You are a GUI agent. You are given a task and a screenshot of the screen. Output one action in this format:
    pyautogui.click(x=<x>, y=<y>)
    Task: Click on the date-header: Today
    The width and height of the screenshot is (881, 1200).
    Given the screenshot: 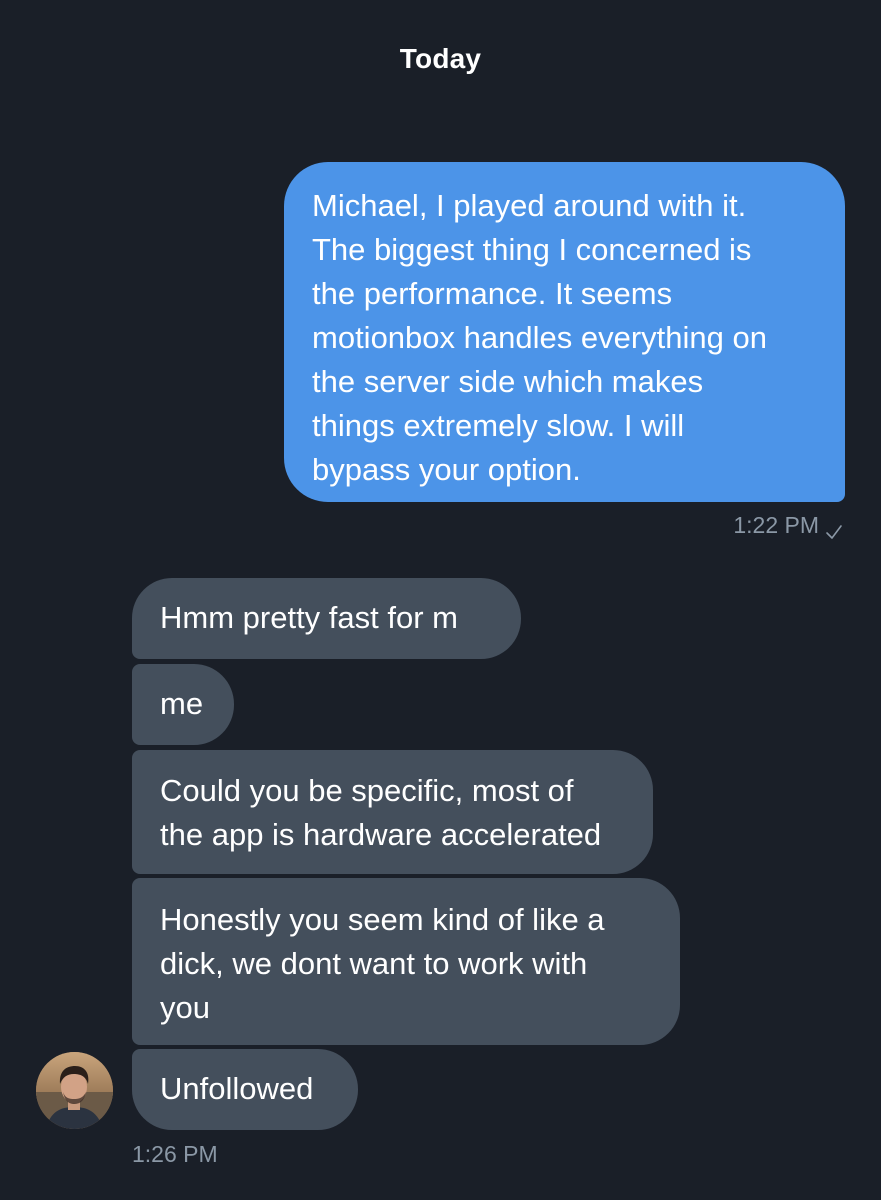 What is the action you would take?
    pyautogui.click(x=440, y=58)
    